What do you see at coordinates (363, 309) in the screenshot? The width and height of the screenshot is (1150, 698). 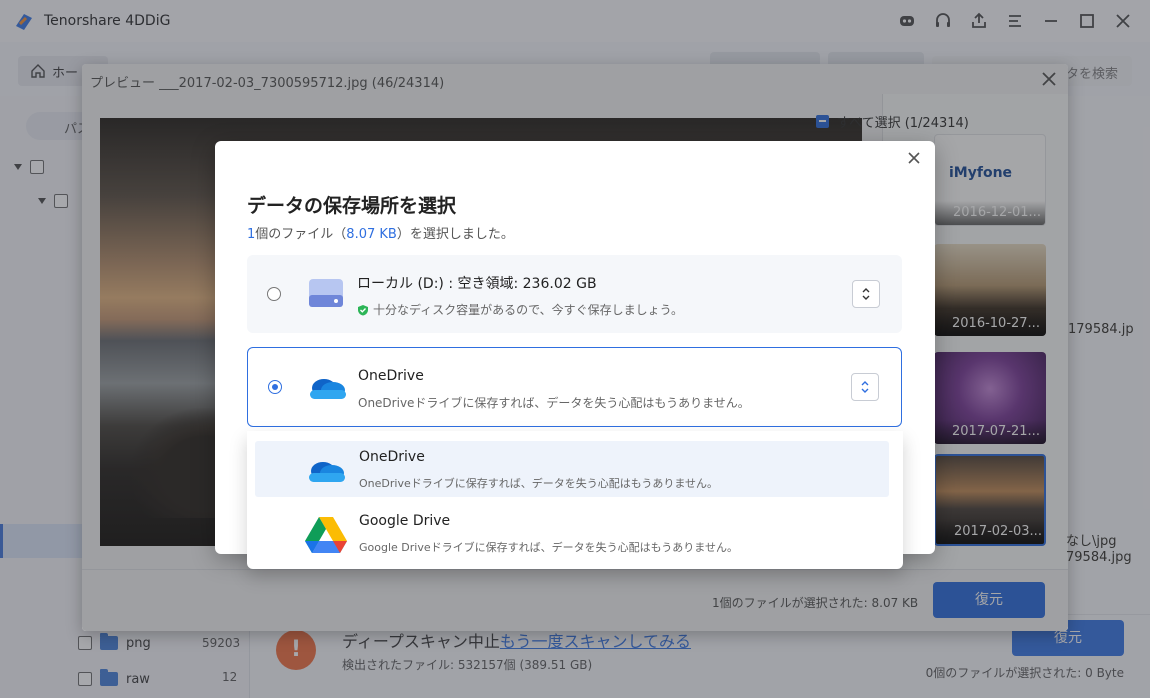 I see `shield-check-icon` at bounding box center [363, 309].